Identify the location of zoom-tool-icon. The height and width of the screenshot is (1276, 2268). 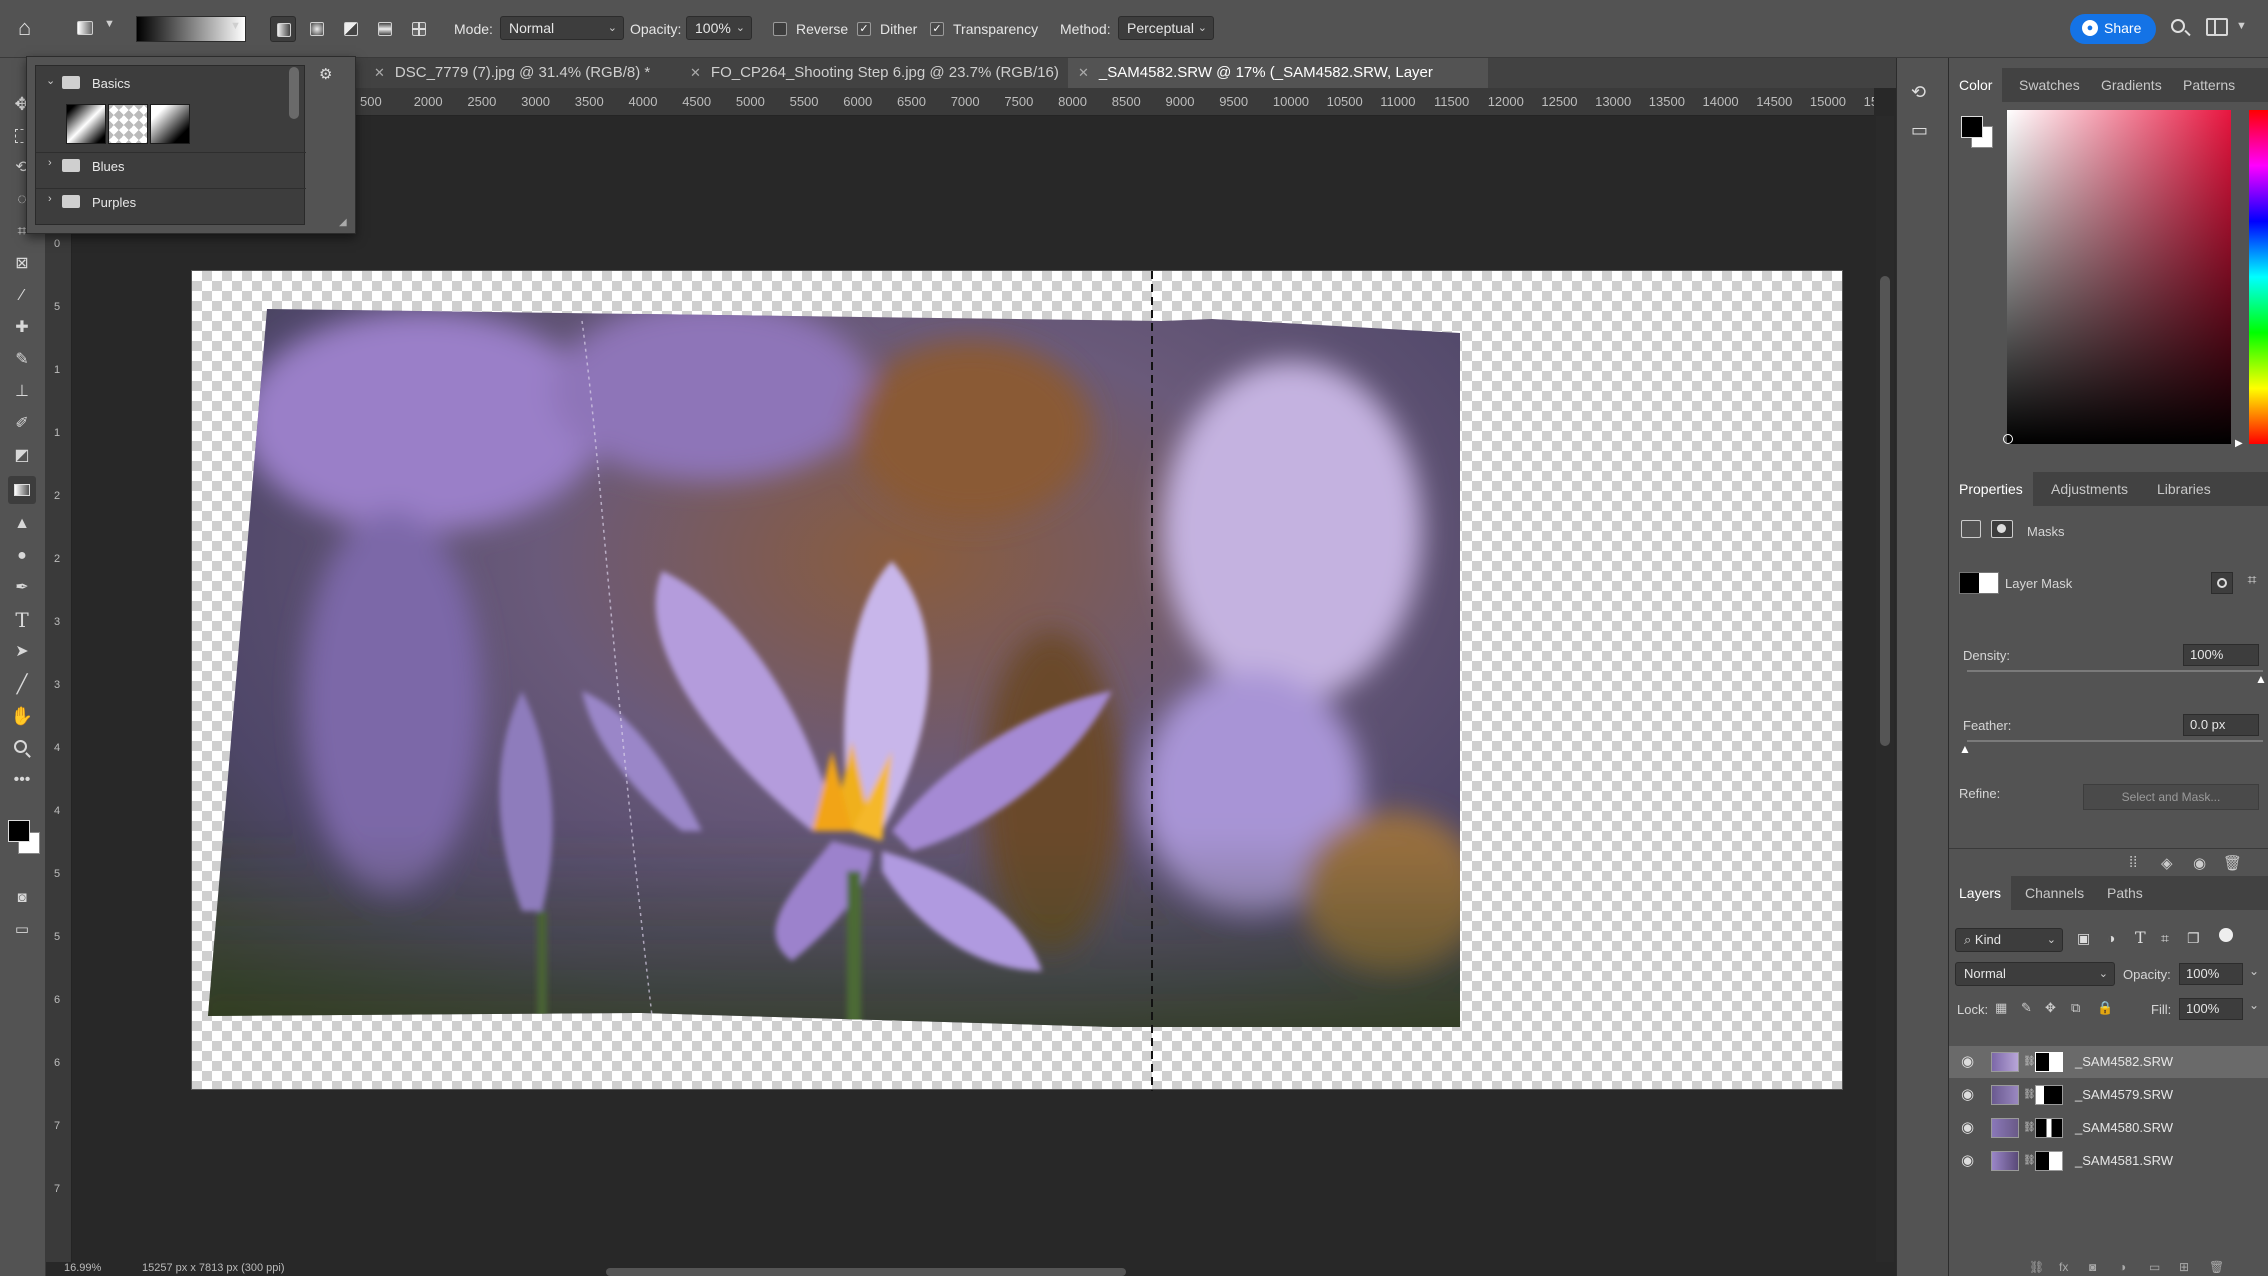
(22, 748).